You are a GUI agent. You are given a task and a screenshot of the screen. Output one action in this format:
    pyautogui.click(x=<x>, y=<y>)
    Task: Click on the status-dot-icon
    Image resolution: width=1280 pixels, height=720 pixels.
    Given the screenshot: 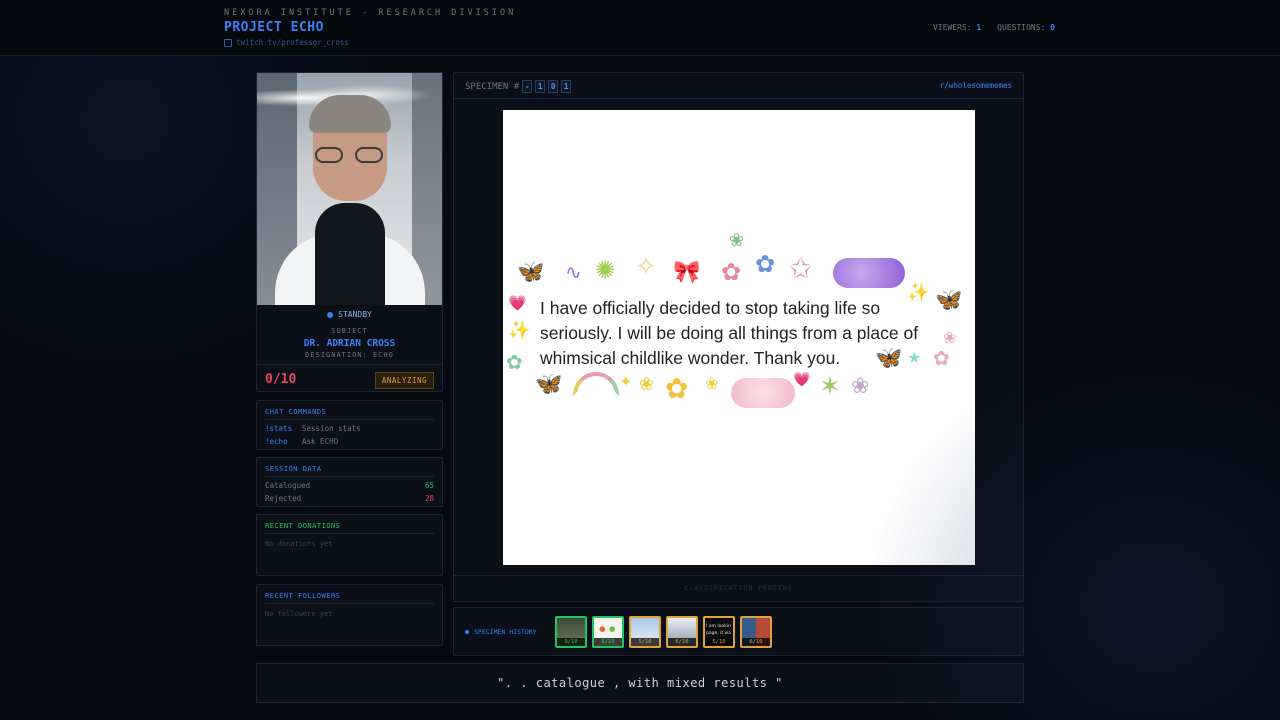 What is the action you would take?
    pyautogui.click(x=330, y=314)
    